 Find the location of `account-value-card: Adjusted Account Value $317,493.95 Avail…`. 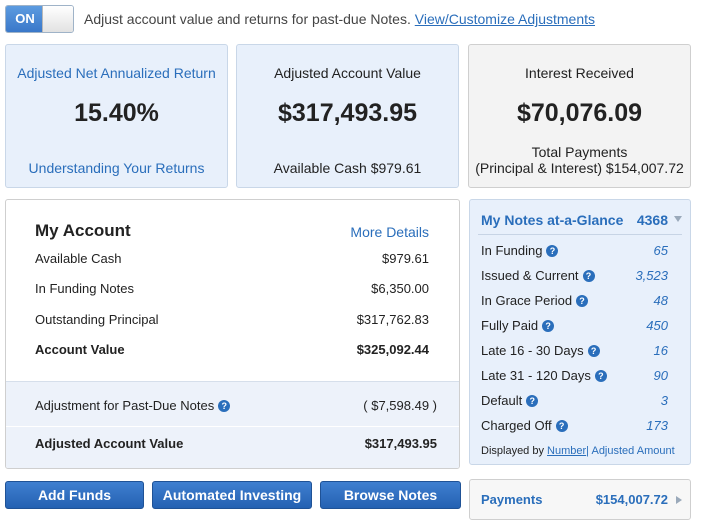

account-value-card: Adjusted Account Value $317,493.95 Avail… is located at coordinates (347, 116).